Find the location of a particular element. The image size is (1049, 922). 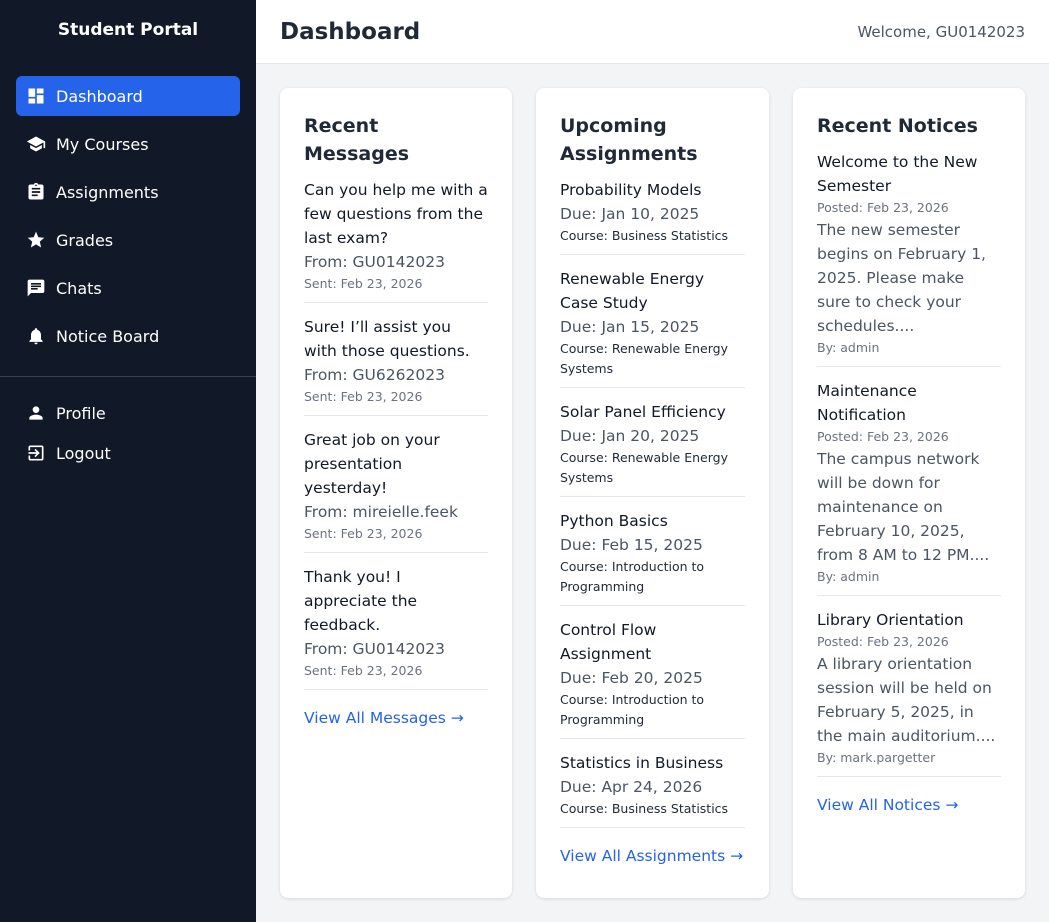

bell-icon is located at coordinates (36, 336).